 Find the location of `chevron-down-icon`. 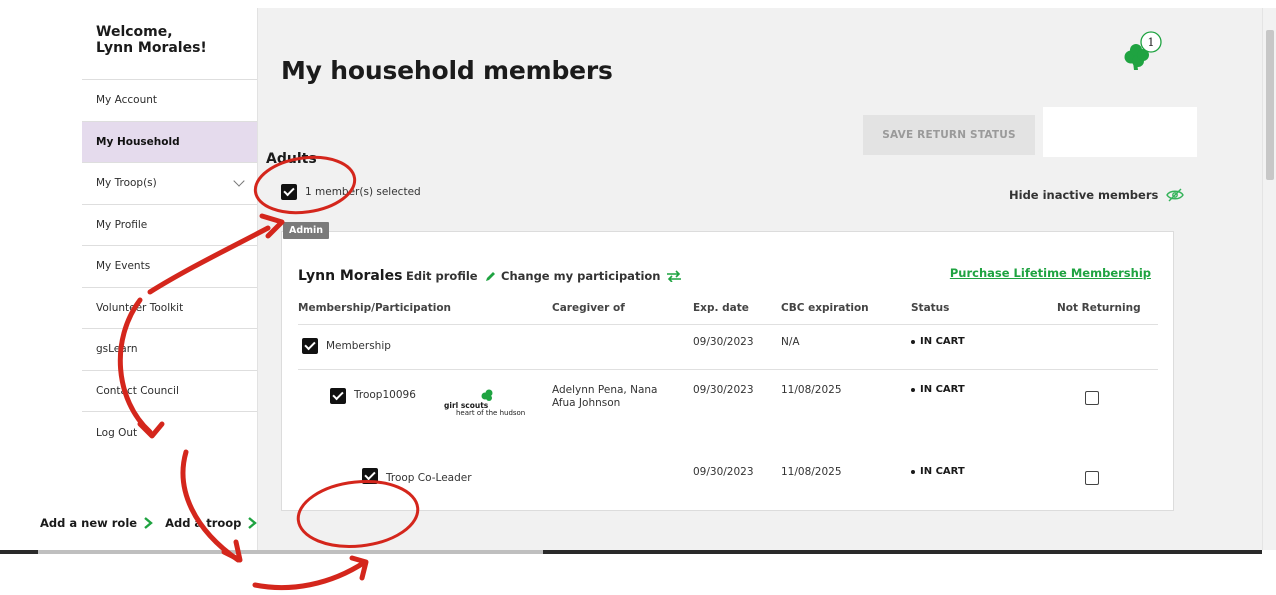

chevron-down-icon is located at coordinates (239, 181).